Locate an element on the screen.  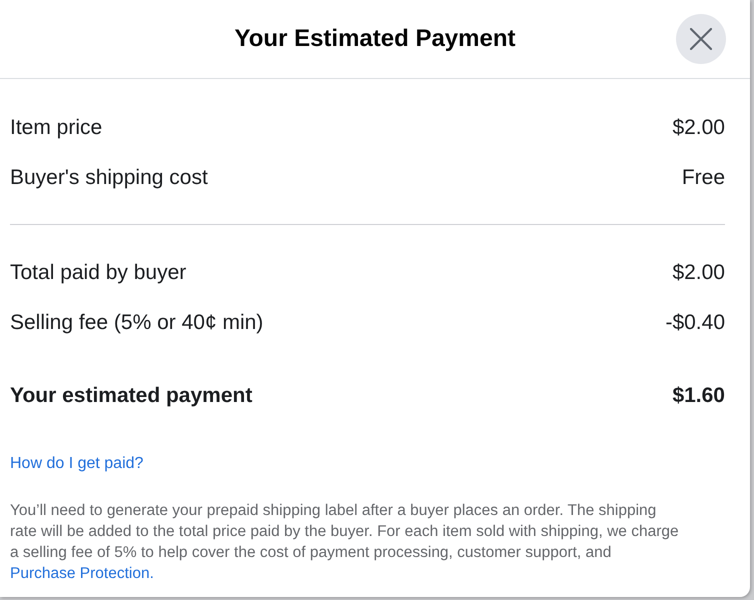
close-icon is located at coordinates (701, 39).